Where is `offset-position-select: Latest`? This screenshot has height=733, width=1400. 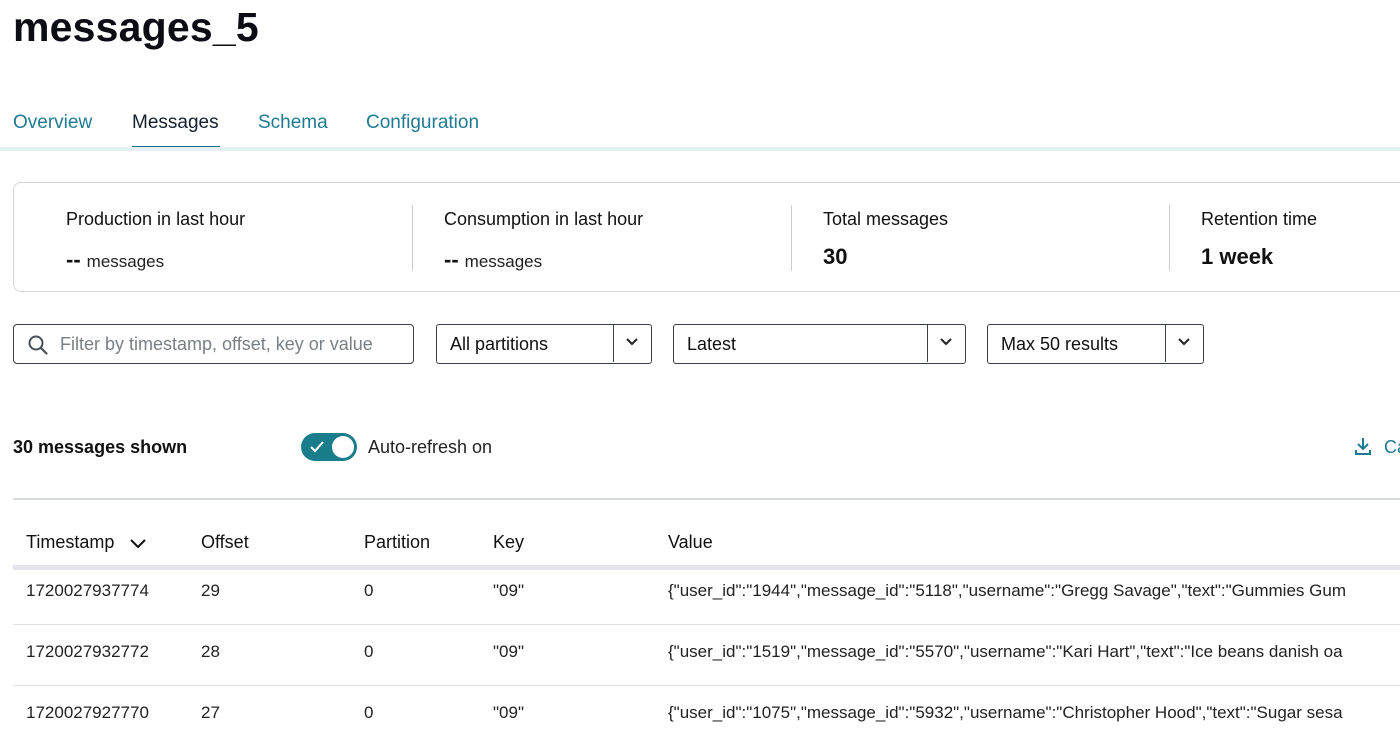
offset-position-select: Latest is located at coordinates (819, 344).